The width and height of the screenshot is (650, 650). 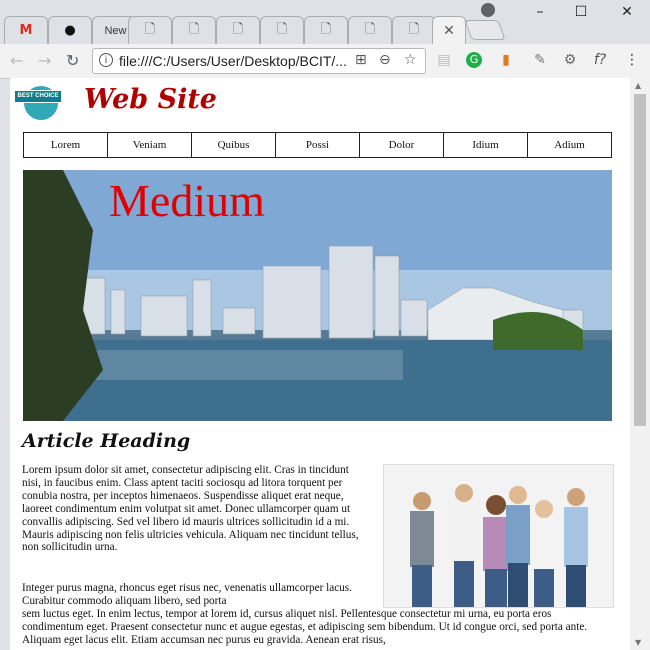 I want to click on tab-github: ●, so click(x=70, y=30).